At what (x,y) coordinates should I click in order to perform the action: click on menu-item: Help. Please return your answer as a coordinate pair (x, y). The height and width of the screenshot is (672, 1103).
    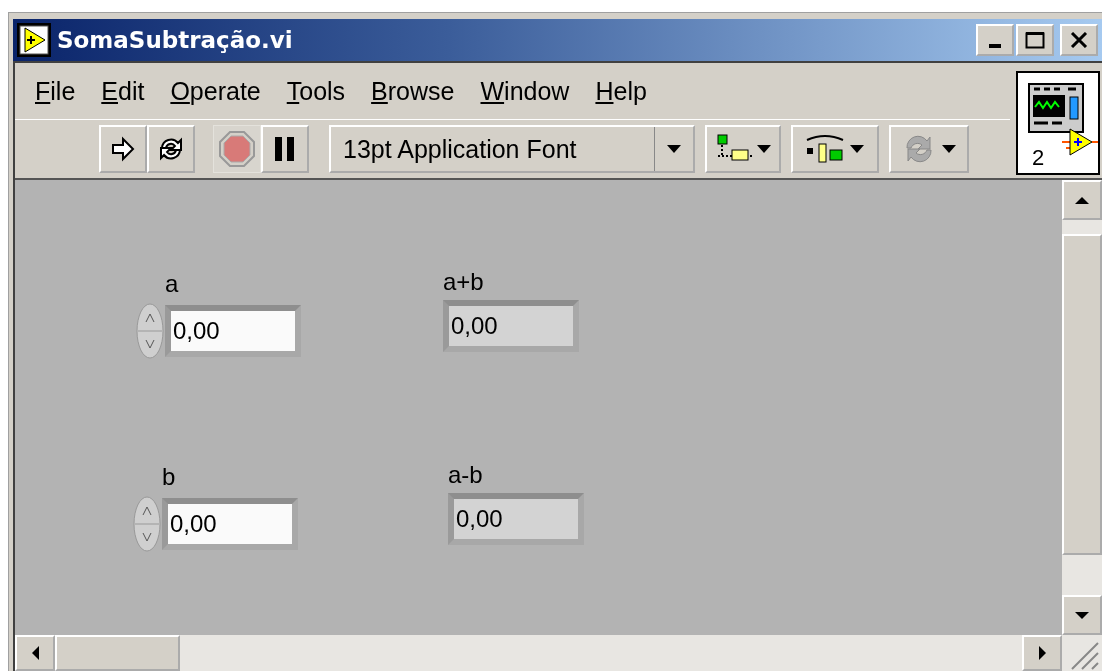
    Looking at the image, I should click on (621, 91).